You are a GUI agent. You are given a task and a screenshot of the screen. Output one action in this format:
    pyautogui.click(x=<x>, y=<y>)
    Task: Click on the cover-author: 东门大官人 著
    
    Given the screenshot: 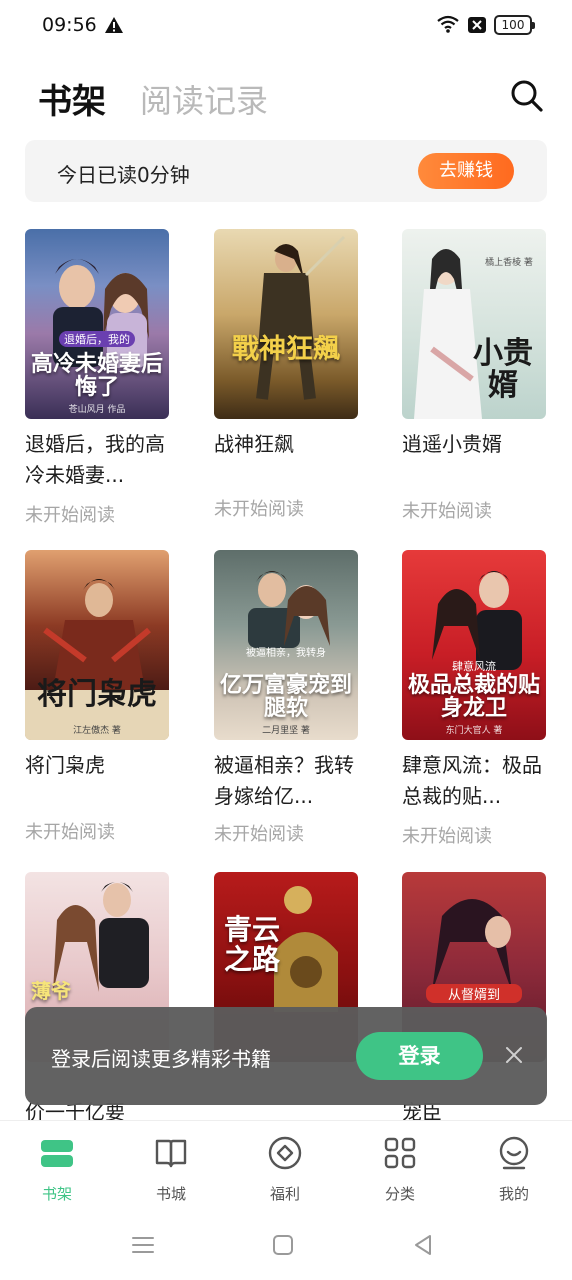 What is the action you would take?
    pyautogui.click(x=474, y=731)
    